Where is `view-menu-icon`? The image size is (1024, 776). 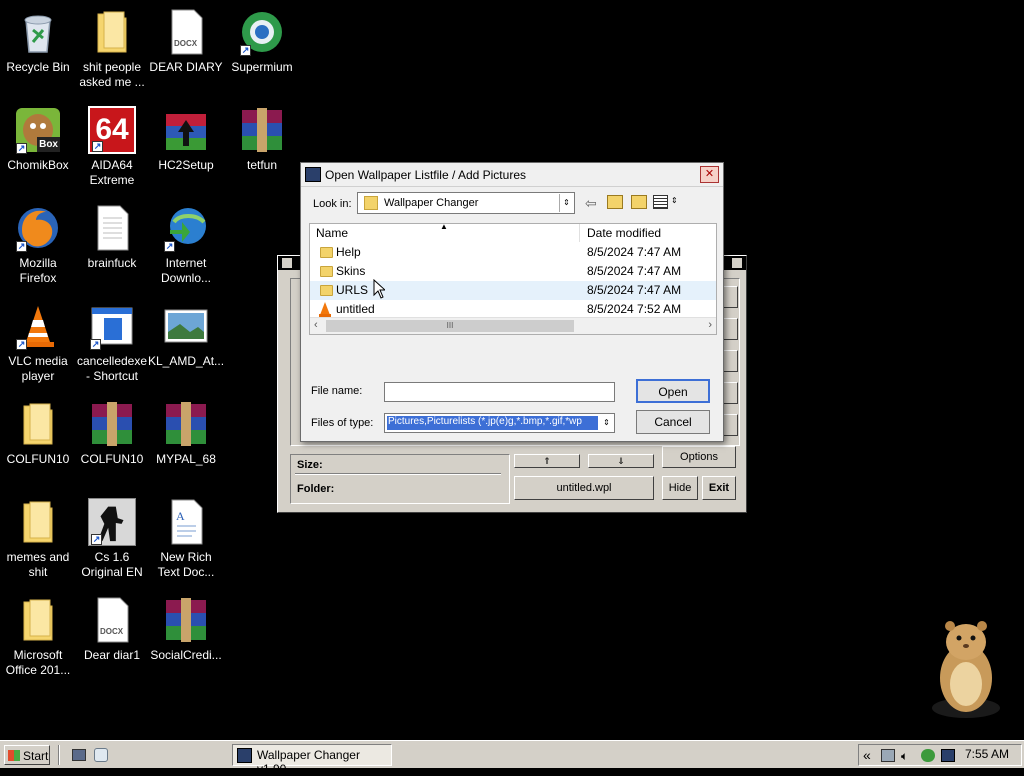
view-menu-icon is located at coordinates (660, 202).